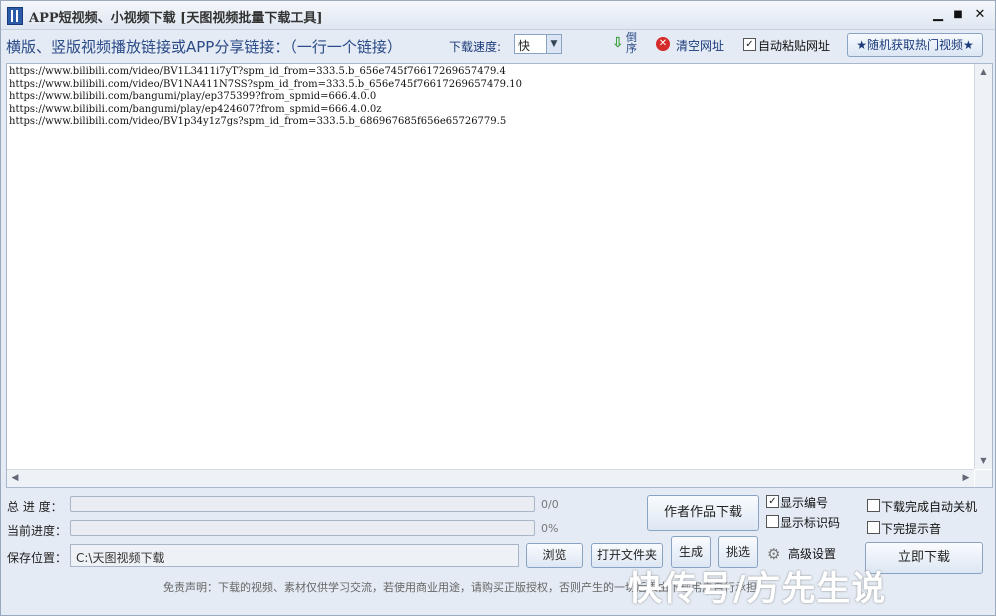  Describe the element at coordinates (915, 45) in the screenshot. I see `random-hot-videos-button: ★随机获取热门视频★` at that location.